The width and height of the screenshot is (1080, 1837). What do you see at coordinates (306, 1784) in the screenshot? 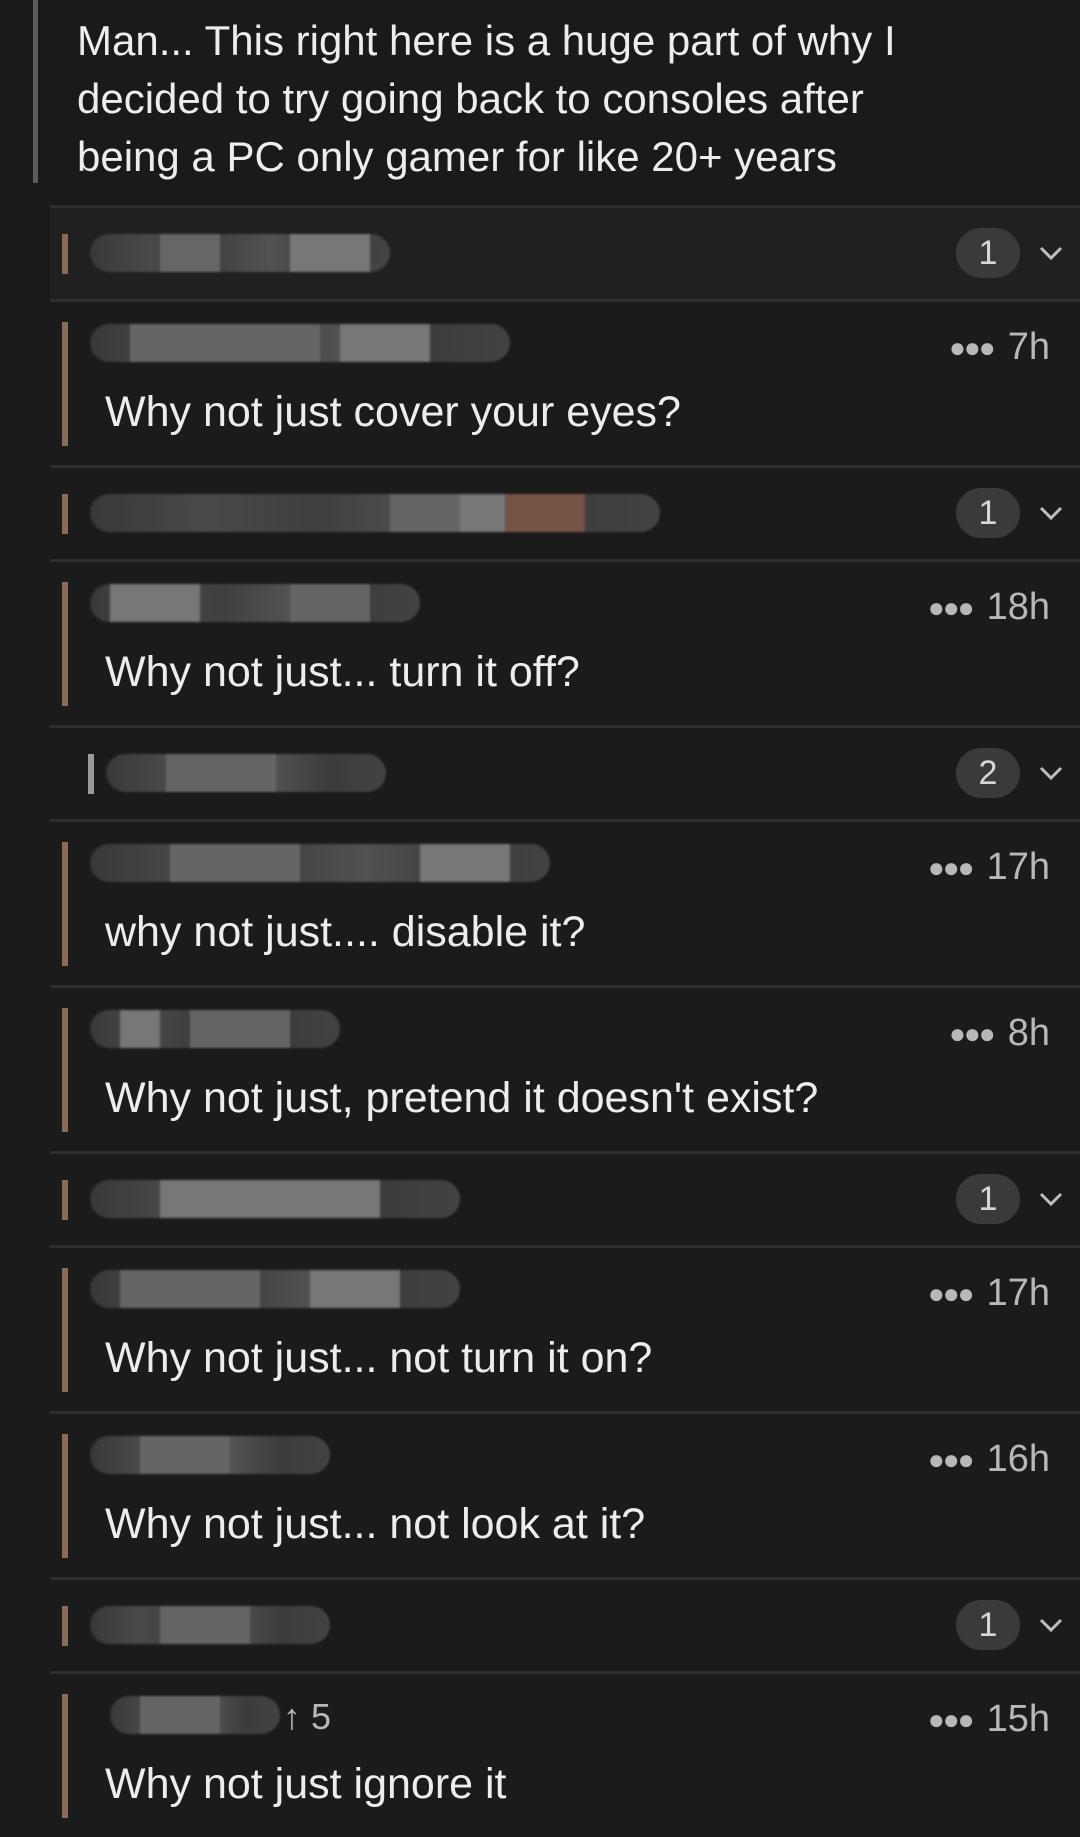
I see `comment-text: Why not just ignore it` at bounding box center [306, 1784].